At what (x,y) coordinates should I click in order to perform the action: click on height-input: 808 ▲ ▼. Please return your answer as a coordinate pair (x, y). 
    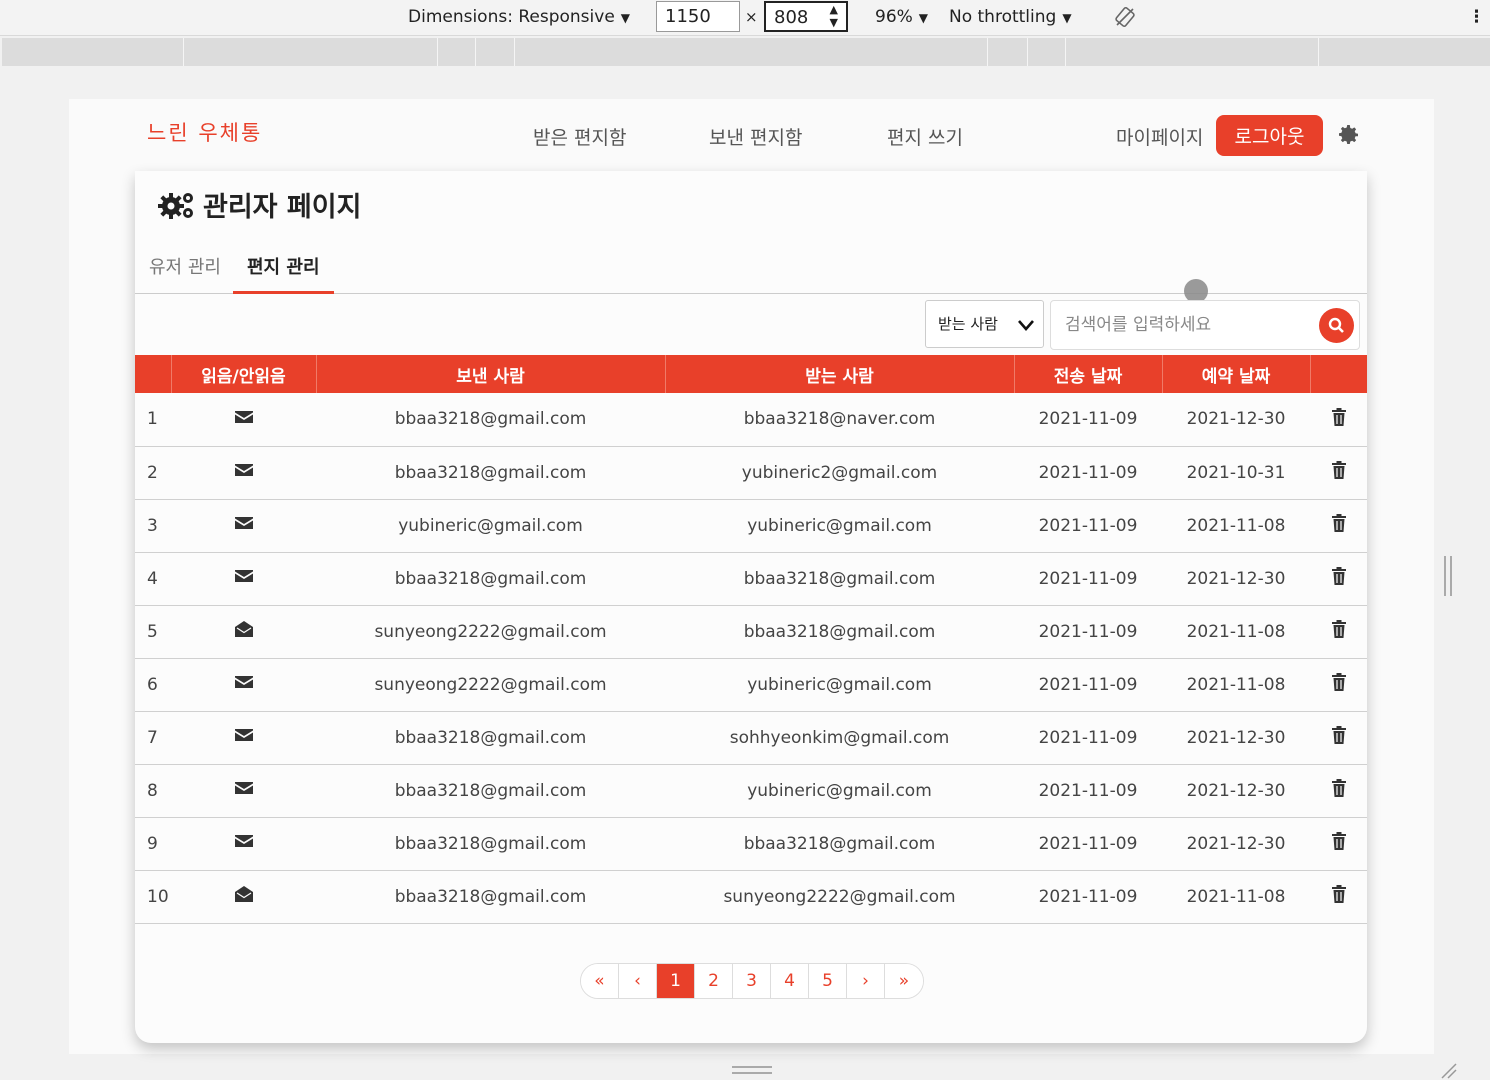
    Looking at the image, I should click on (806, 16).